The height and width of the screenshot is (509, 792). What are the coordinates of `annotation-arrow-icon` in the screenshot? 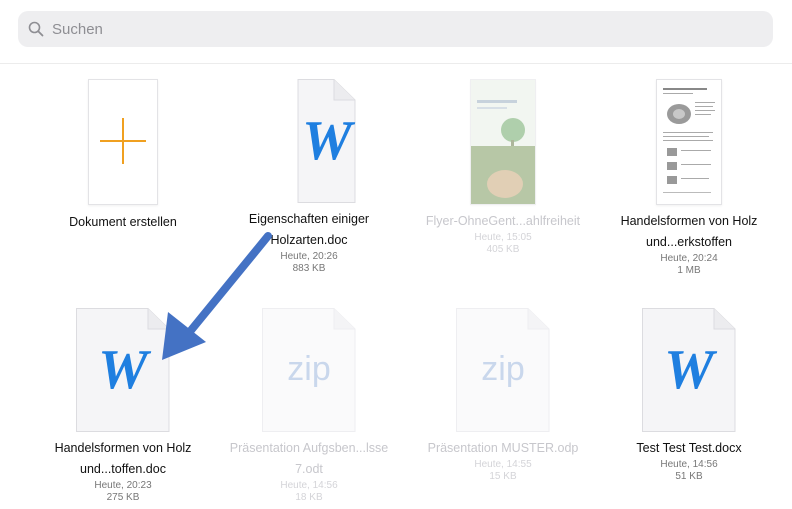 It's located at (217, 296).